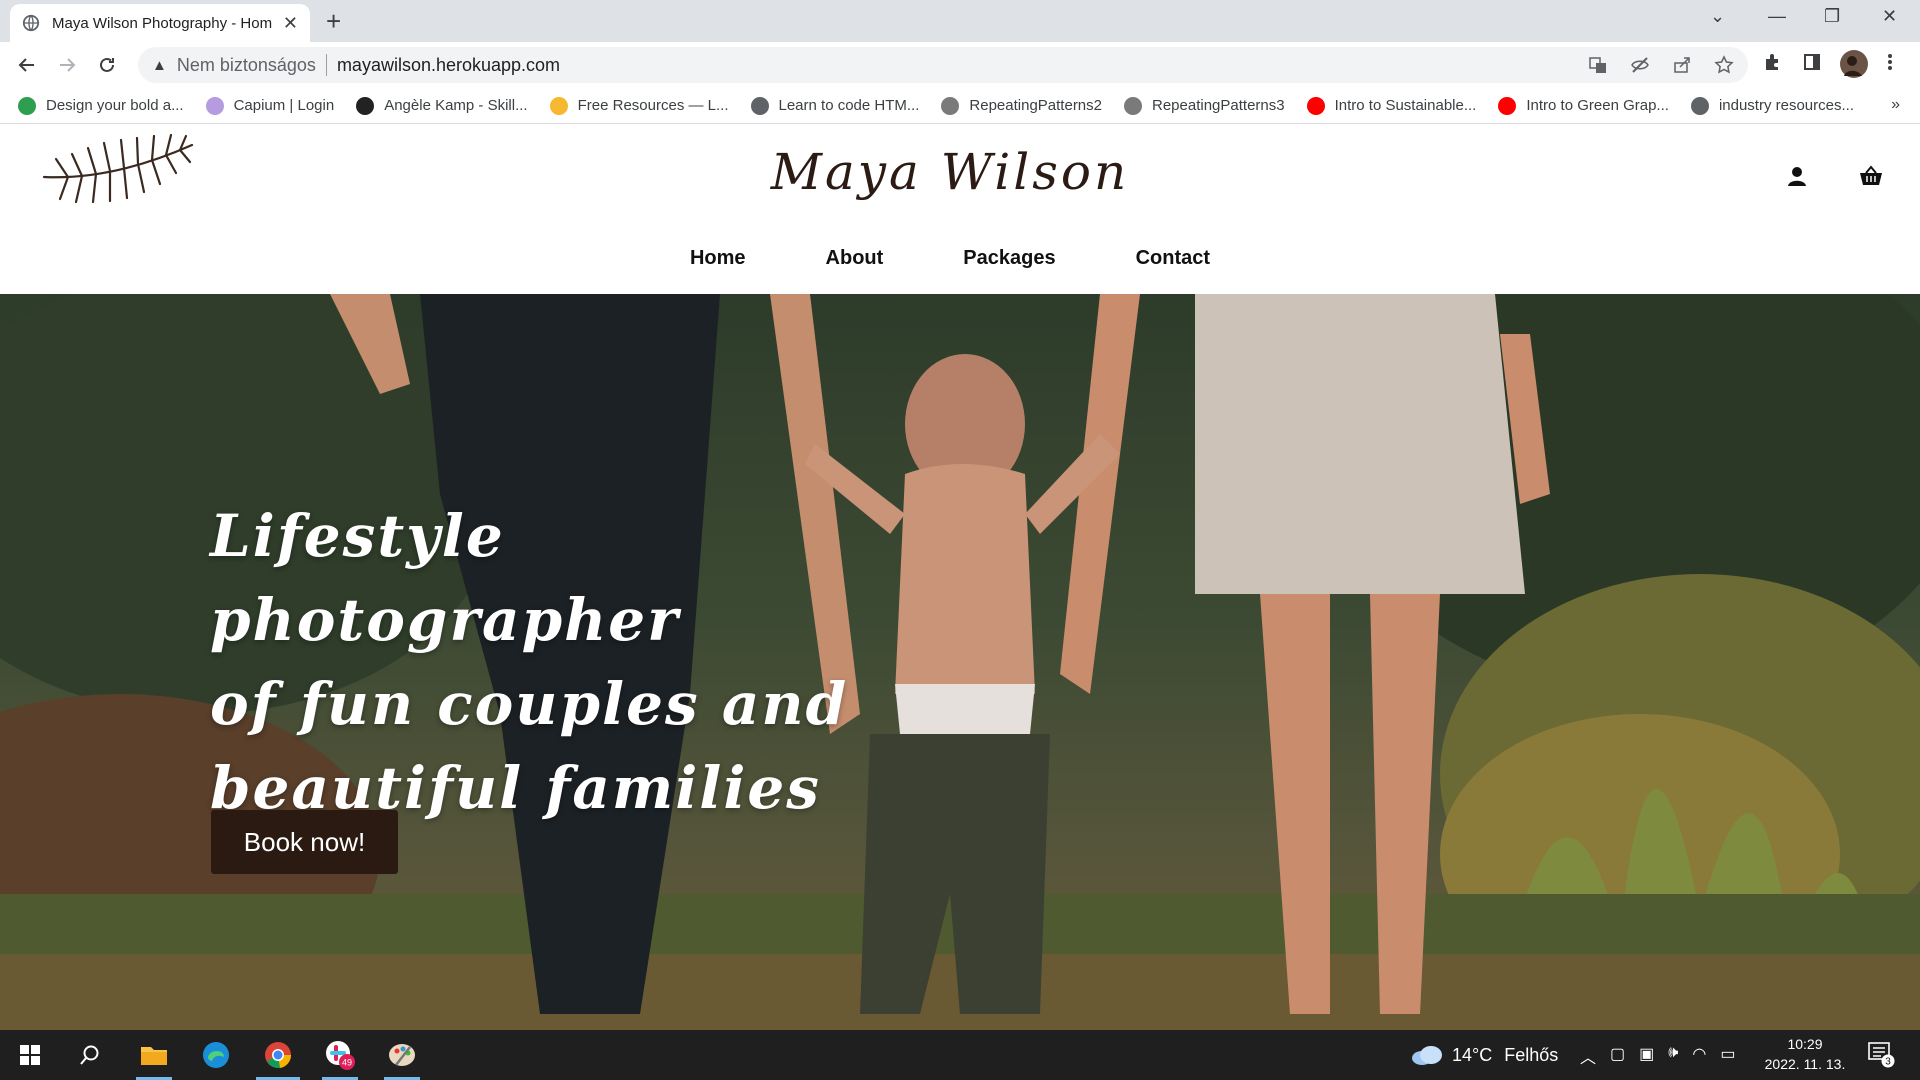  Describe the element at coordinates (1218, 105) in the screenshot. I see `bookmark-label: RepeatingPatterns3` at that location.